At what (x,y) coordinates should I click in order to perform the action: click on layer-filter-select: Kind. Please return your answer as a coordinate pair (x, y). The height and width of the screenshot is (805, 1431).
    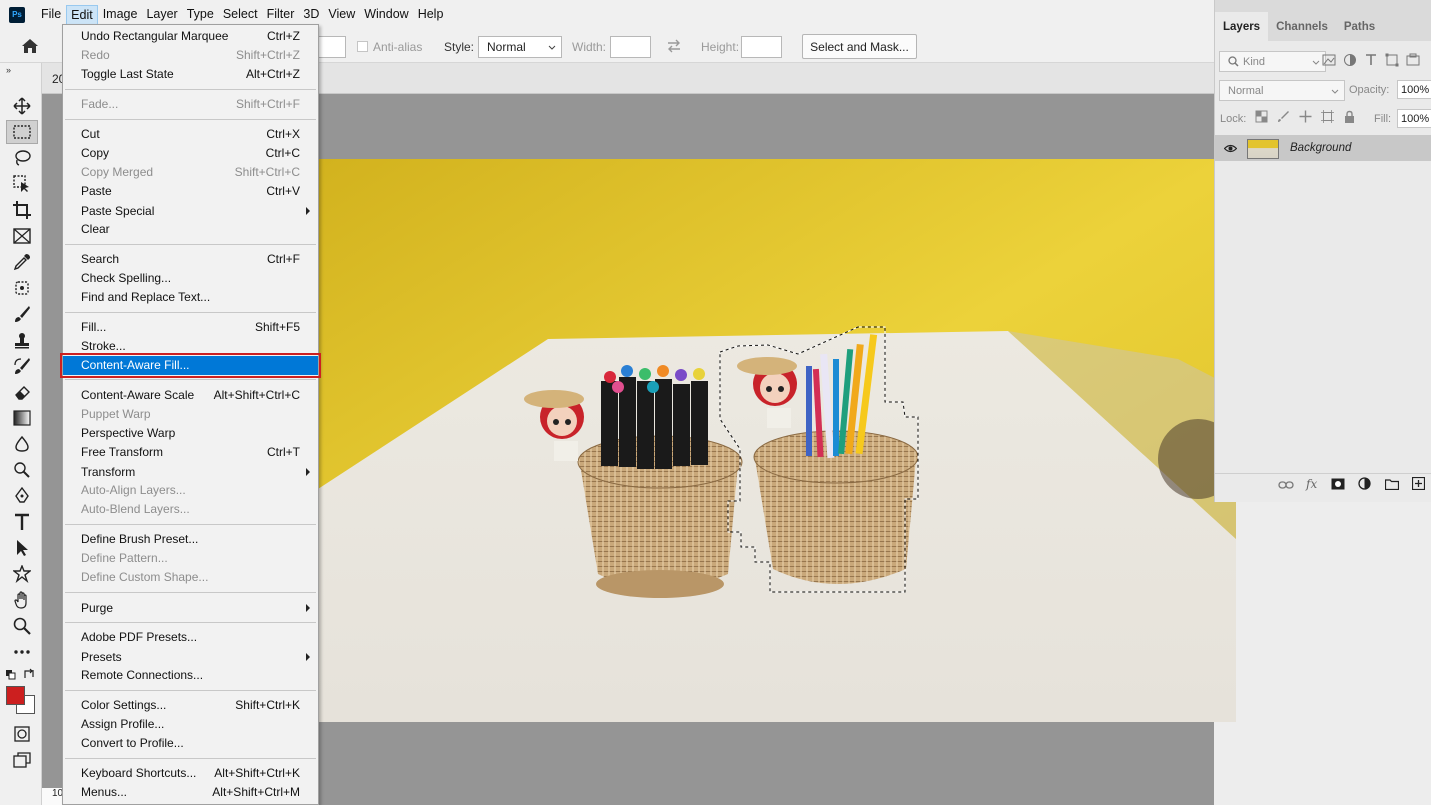
    Looking at the image, I should click on (1272, 61).